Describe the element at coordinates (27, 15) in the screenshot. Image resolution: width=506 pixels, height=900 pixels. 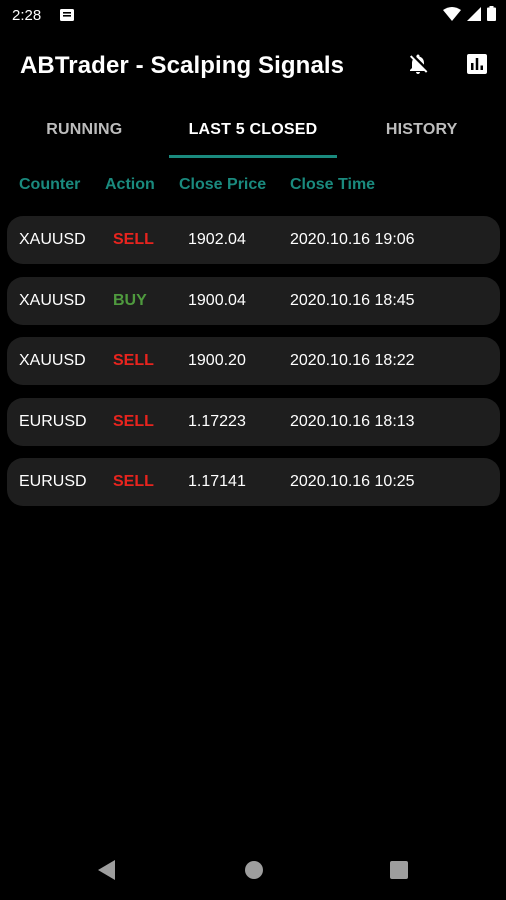
I see `status-time: 2:28` at that location.